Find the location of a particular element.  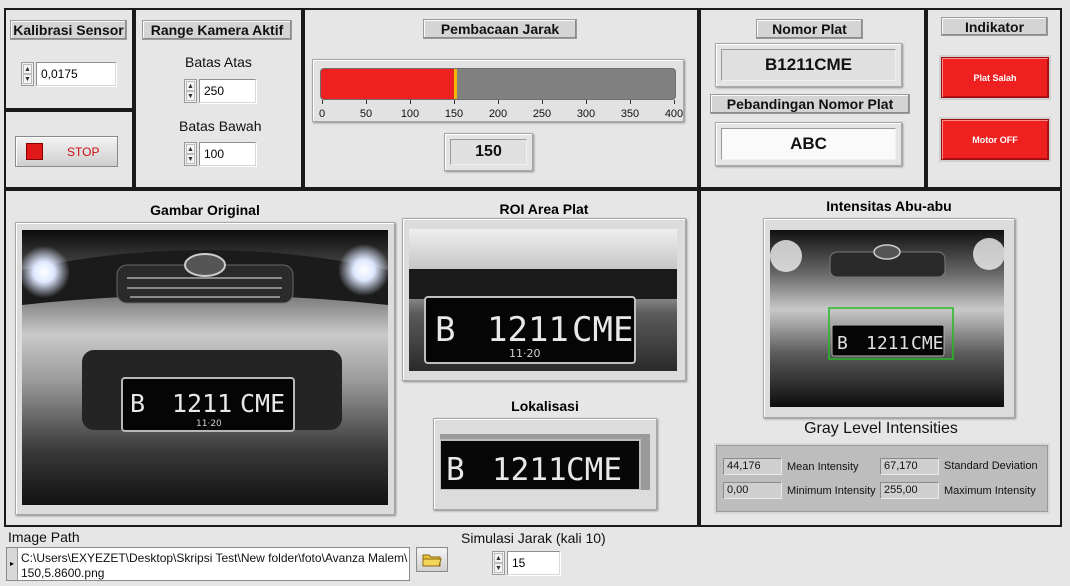

stop-square-icon is located at coordinates (34, 151).